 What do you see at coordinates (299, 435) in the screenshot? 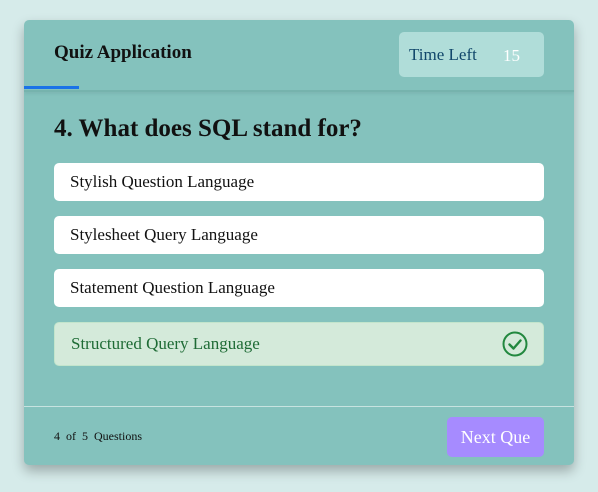
I see `quiz-footer: 4 of 5 Questions Next Que` at bounding box center [299, 435].